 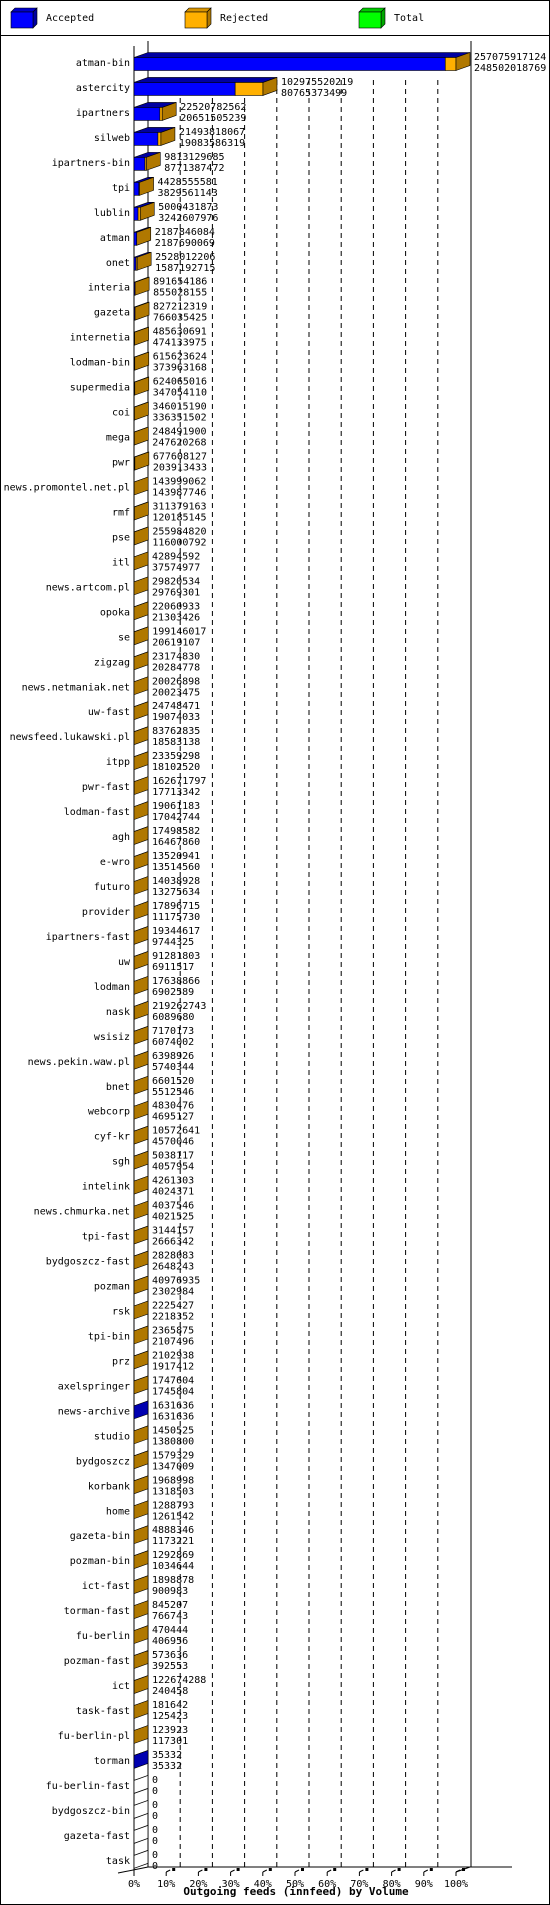 What do you see at coordinates (176, 617) in the screenshot?
I see `value-accepted-label: 21303426` at bounding box center [176, 617].